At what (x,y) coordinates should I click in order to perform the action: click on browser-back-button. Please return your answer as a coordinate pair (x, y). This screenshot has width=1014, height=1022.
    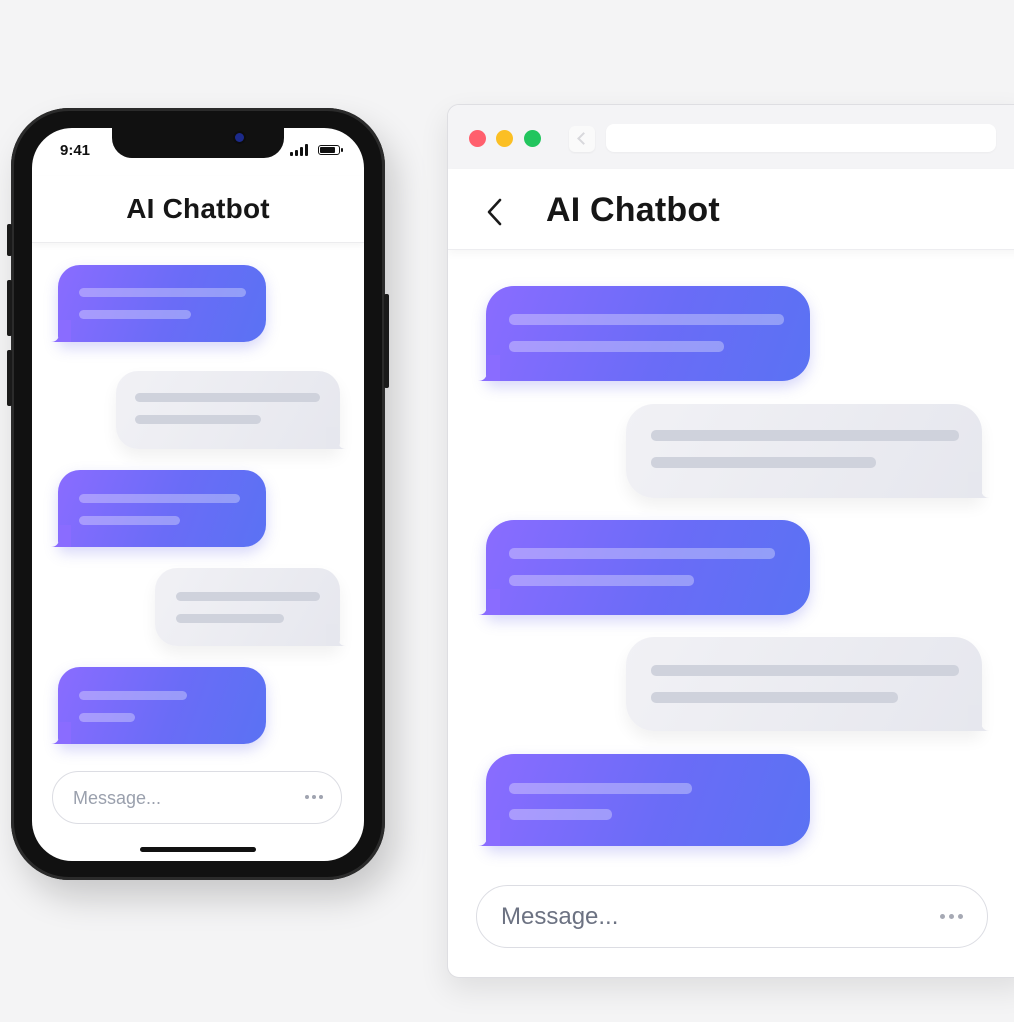
    Looking at the image, I should click on (582, 139).